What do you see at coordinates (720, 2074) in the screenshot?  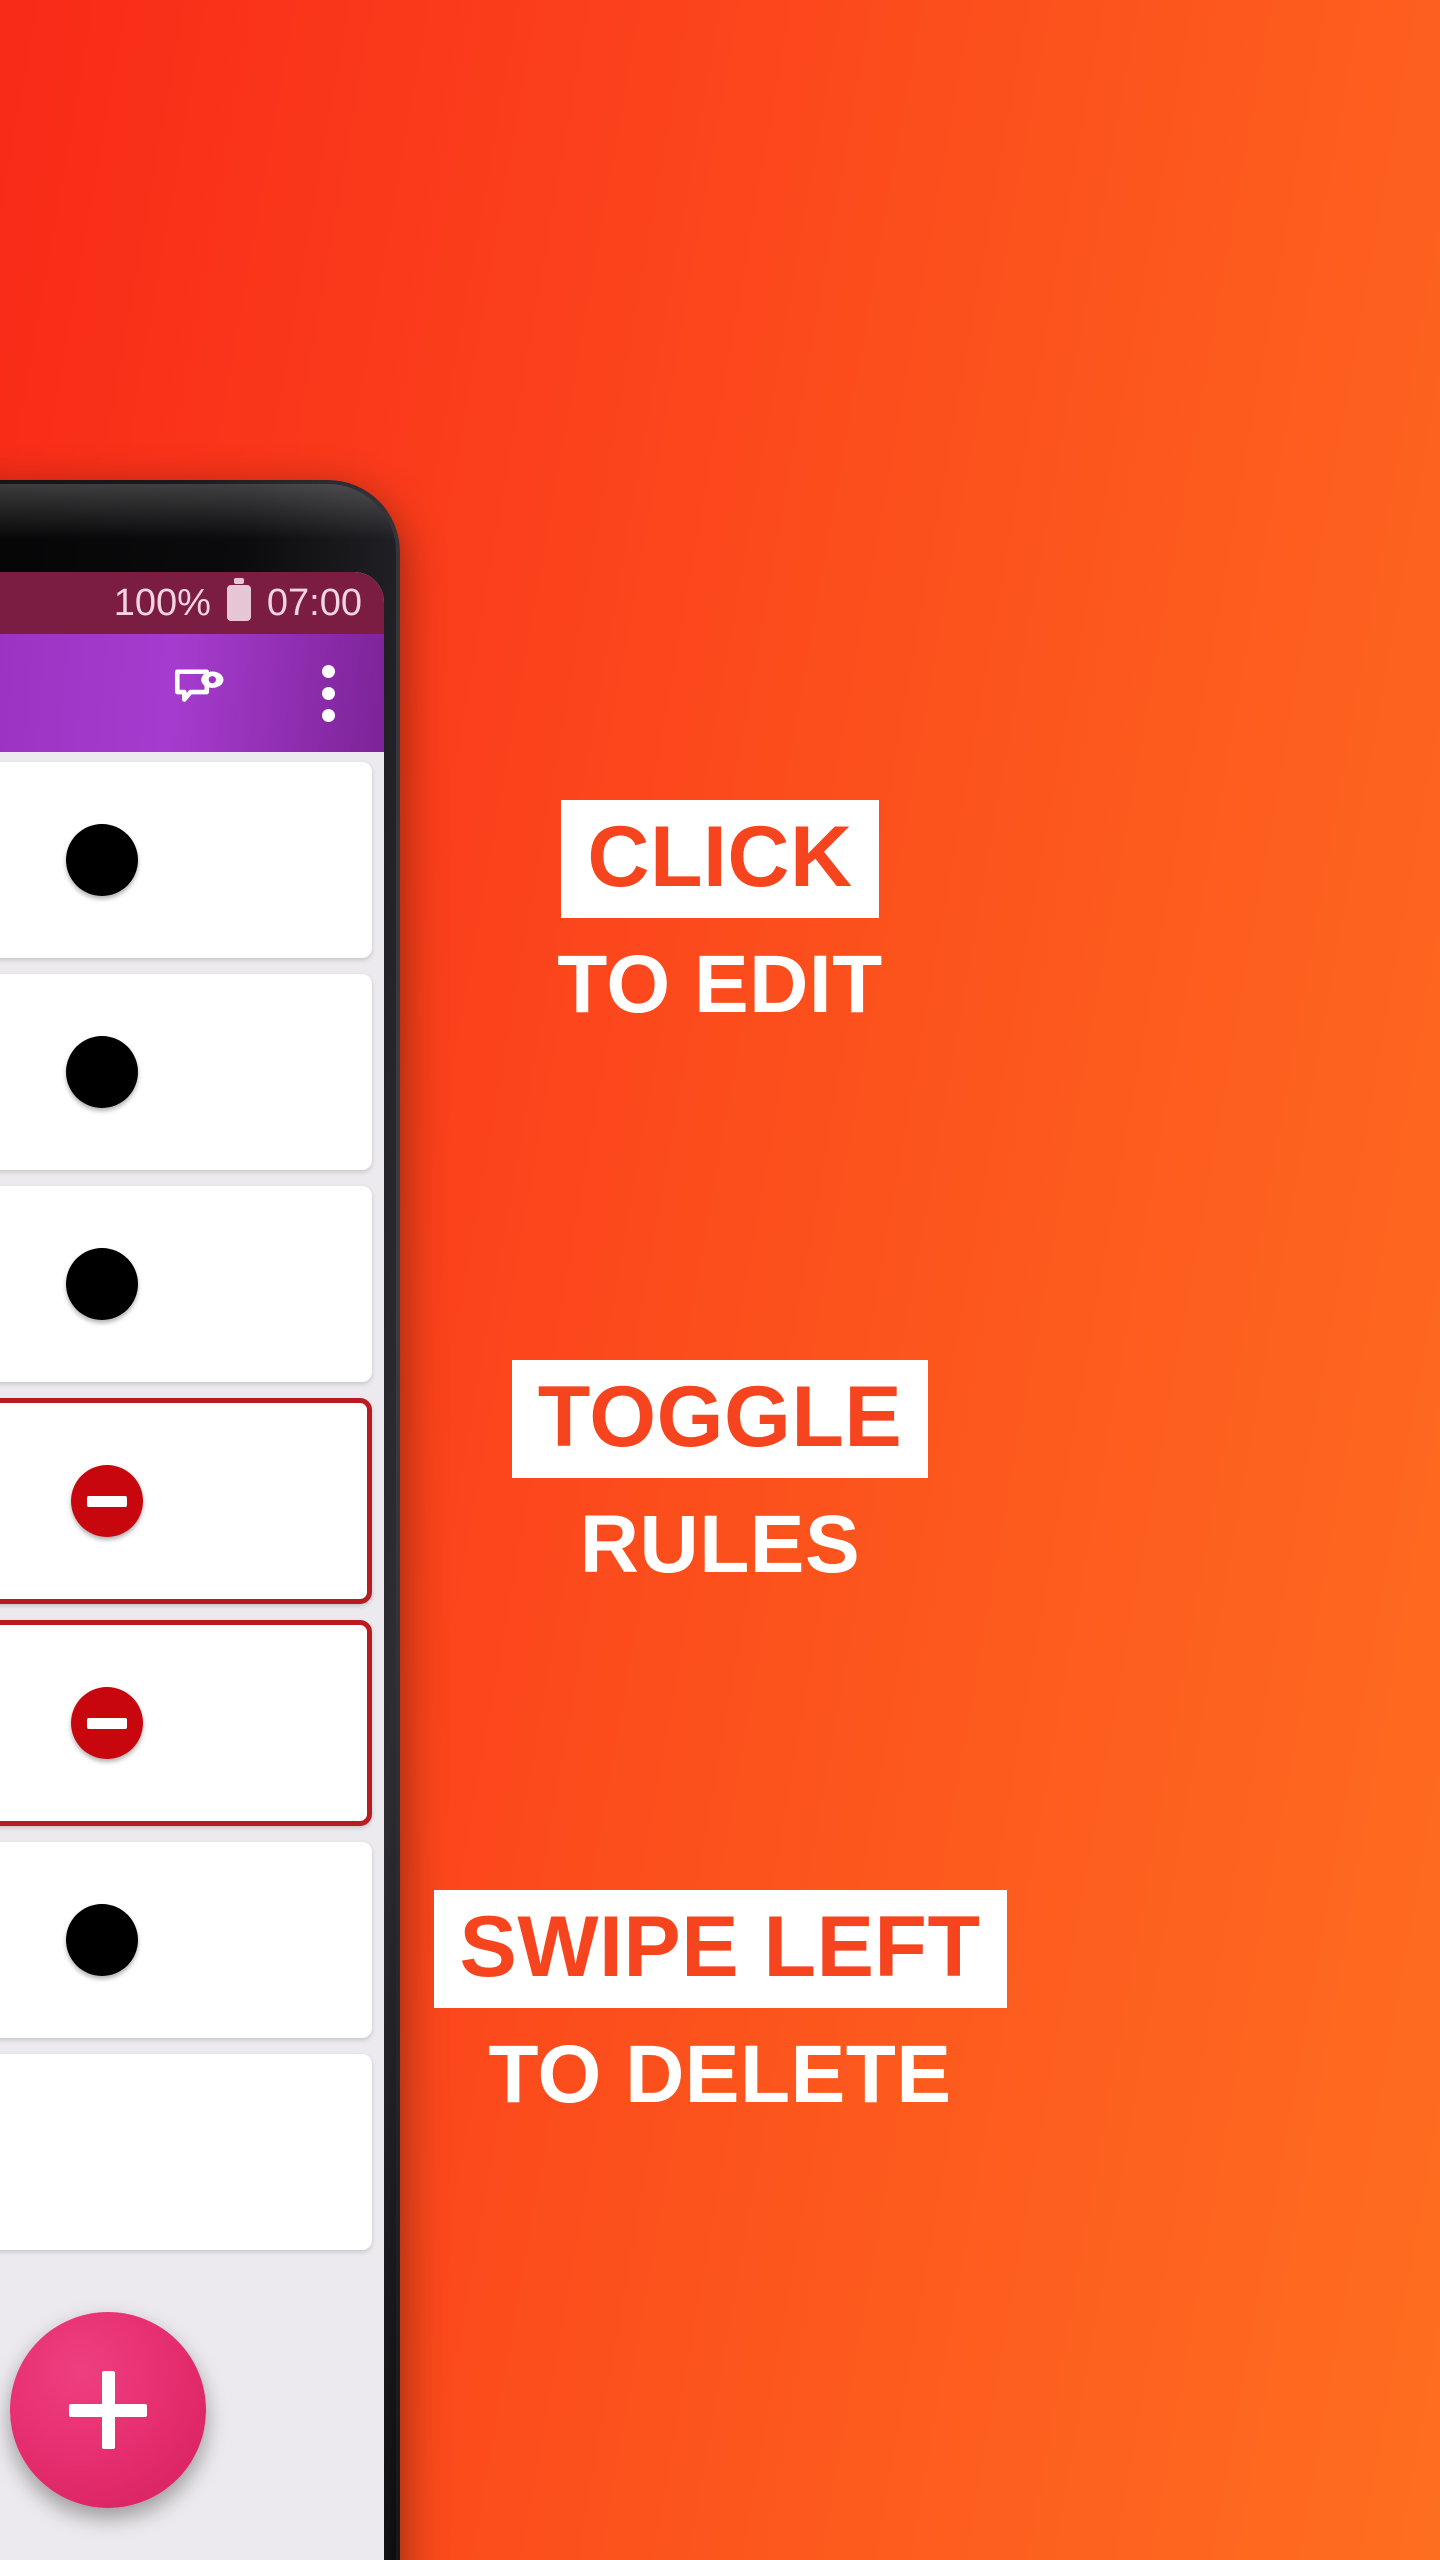 I see `promo-subtitle: TO DELETE` at bounding box center [720, 2074].